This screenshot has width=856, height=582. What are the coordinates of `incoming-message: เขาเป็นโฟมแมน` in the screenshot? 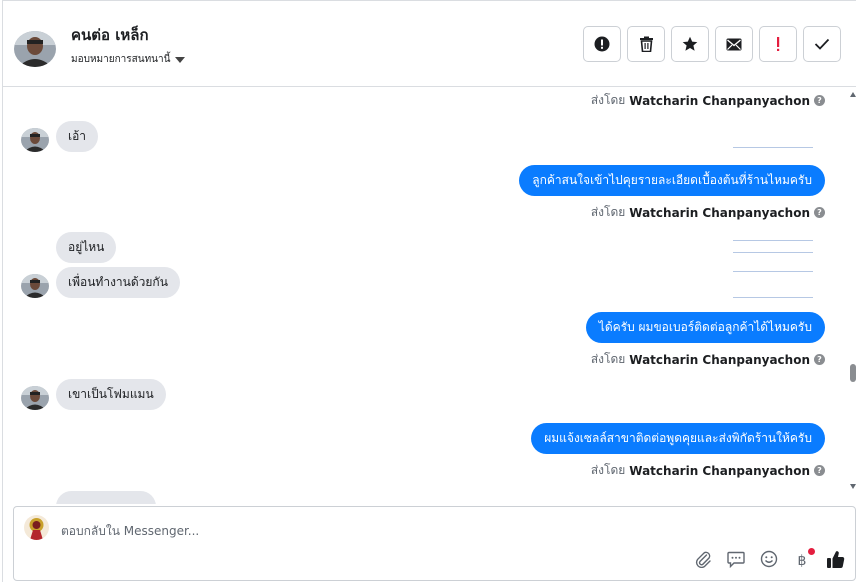 It's located at (111, 394).